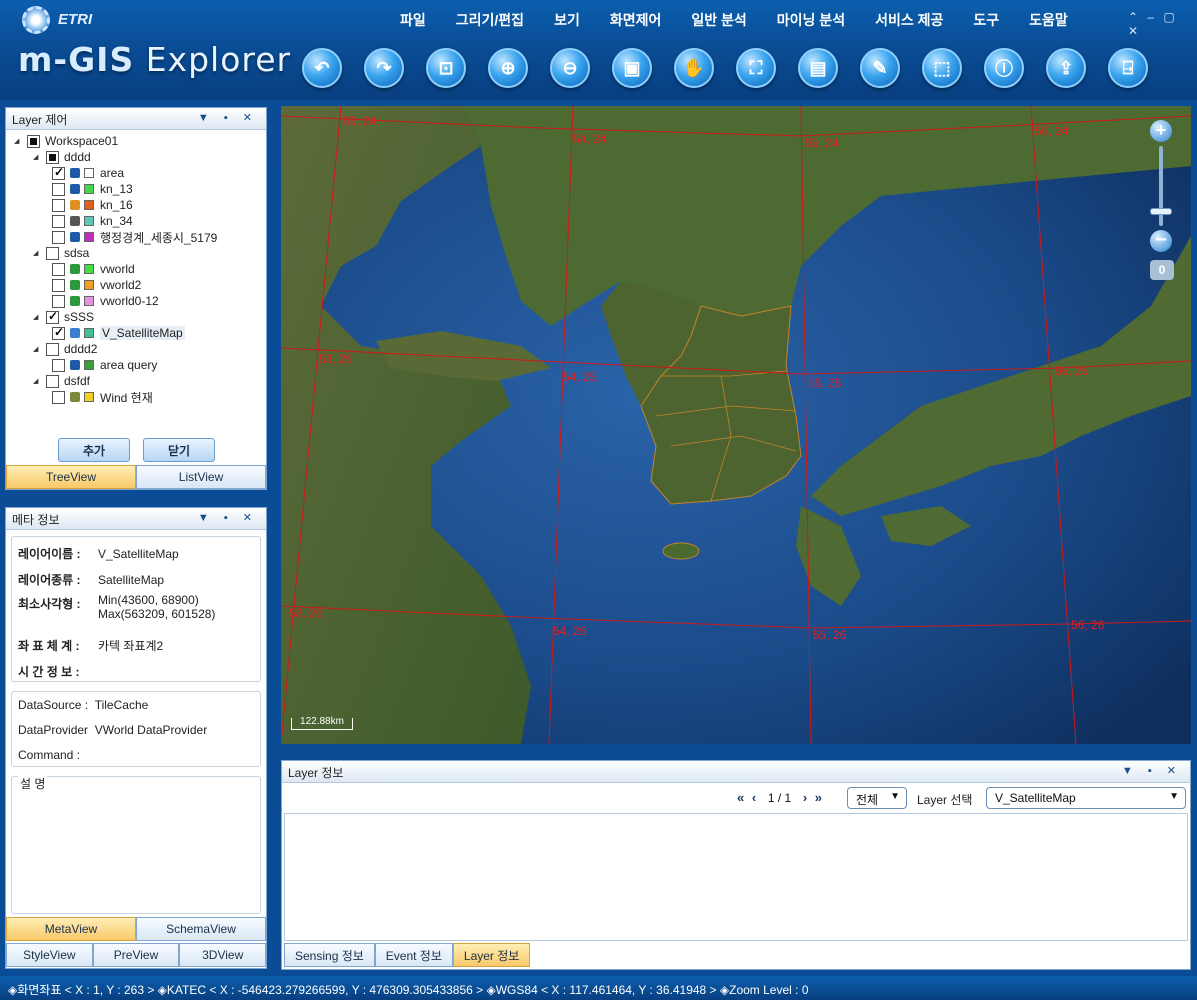 The height and width of the screenshot is (1000, 1197). What do you see at coordinates (1128, 68) in the screenshot?
I see `exit-icon: ⍈` at bounding box center [1128, 68].